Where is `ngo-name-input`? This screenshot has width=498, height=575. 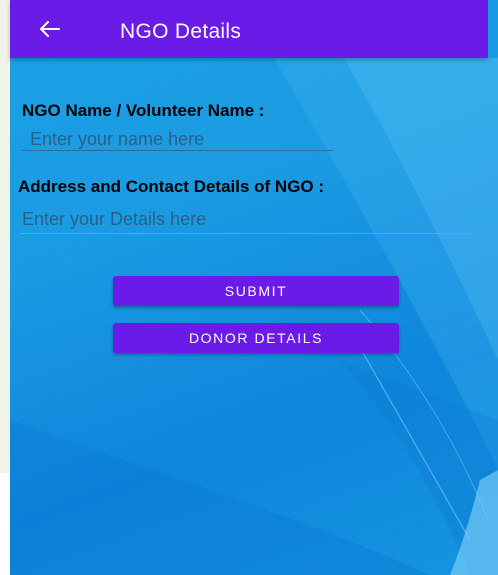
ngo-name-input is located at coordinates (180, 139).